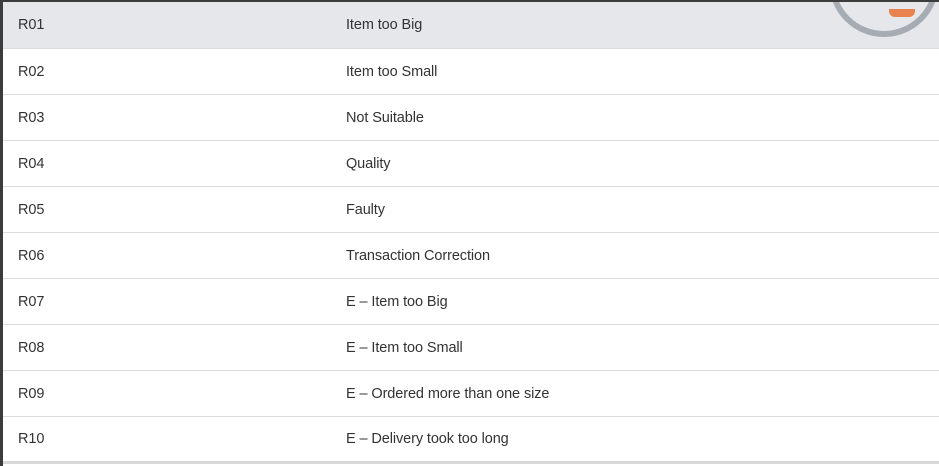 This screenshot has height=466, width=939. I want to click on reason-code-cell: R04, so click(31, 163).